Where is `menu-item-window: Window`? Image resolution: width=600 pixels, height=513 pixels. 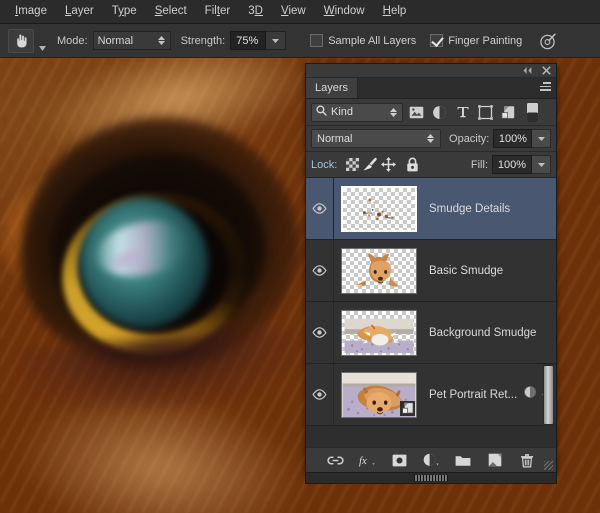
menu-item-window: Window is located at coordinates (344, 11).